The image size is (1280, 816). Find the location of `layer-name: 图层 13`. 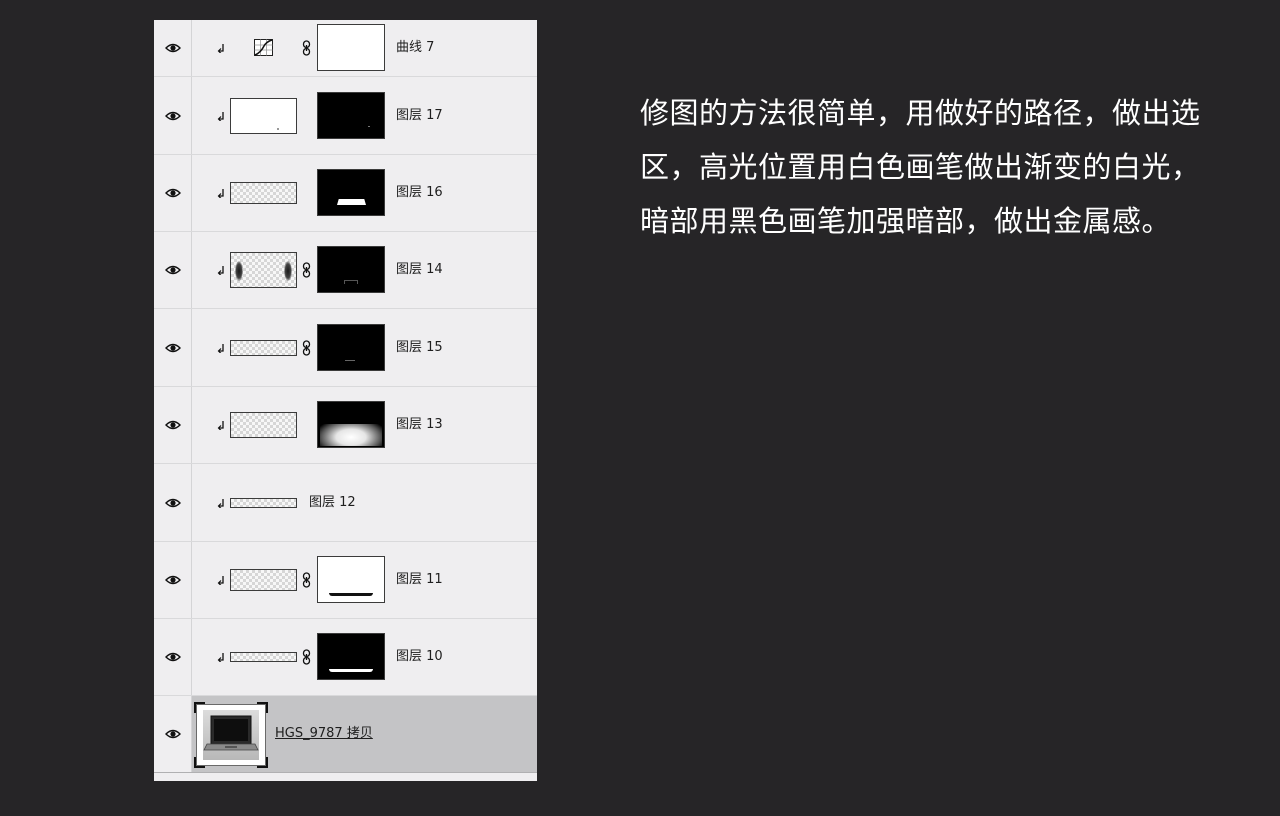

layer-name: 图层 13 is located at coordinates (419, 424).